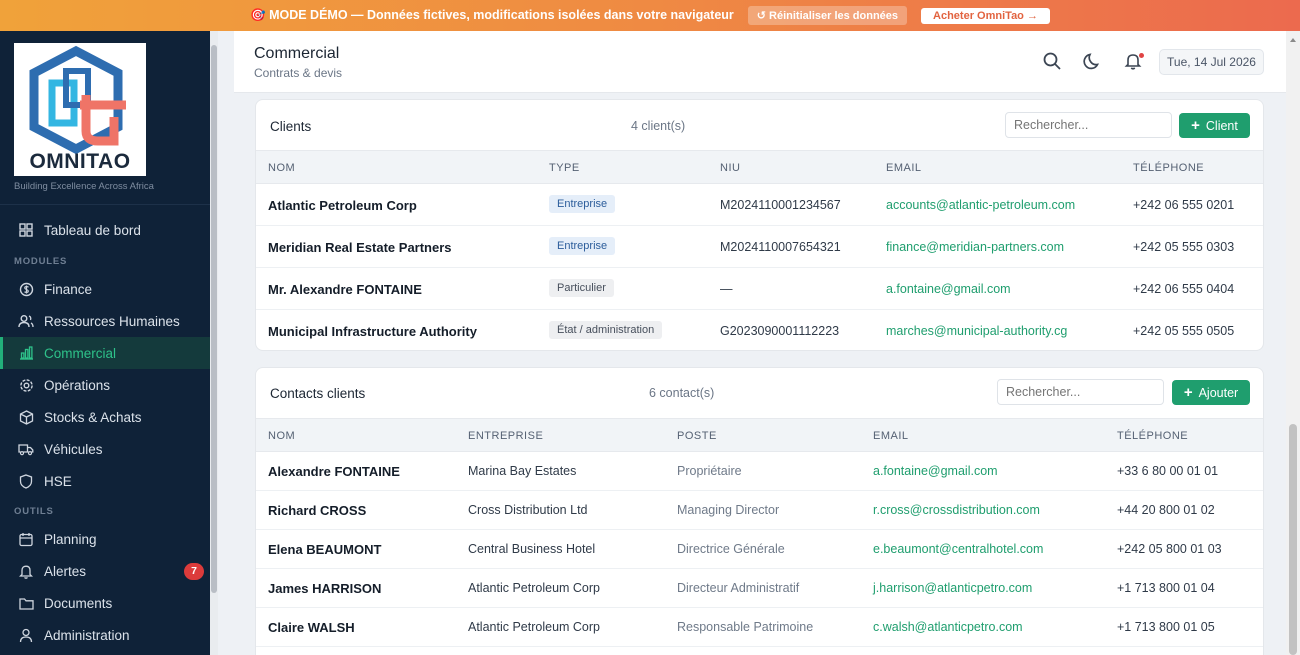  What do you see at coordinates (325, 549) in the screenshot?
I see `contact-name: Elena BEAUMONT` at bounding box center [325, 549].